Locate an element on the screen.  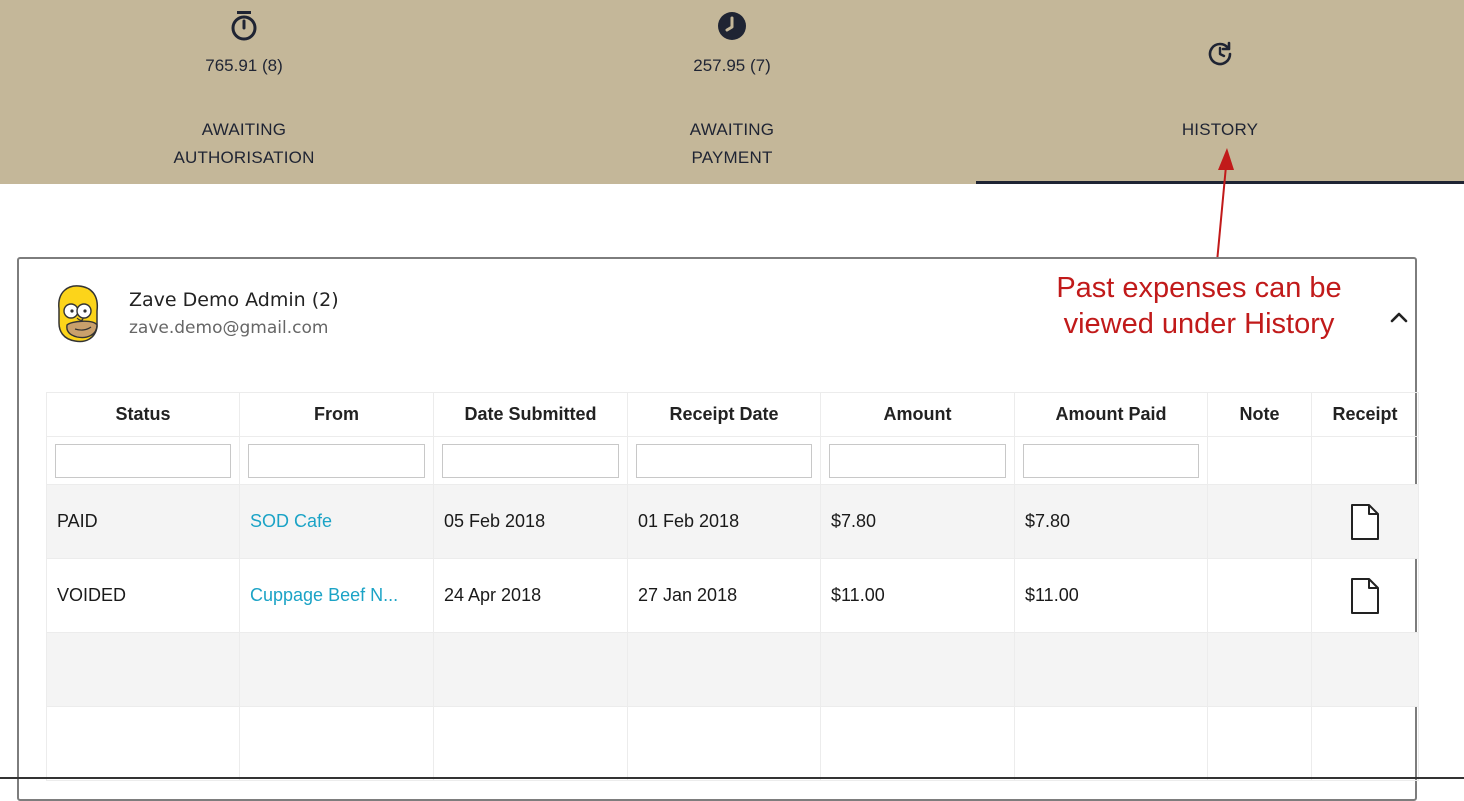
merchant-link: SOD Cafe is located at coordinates (336, 521).